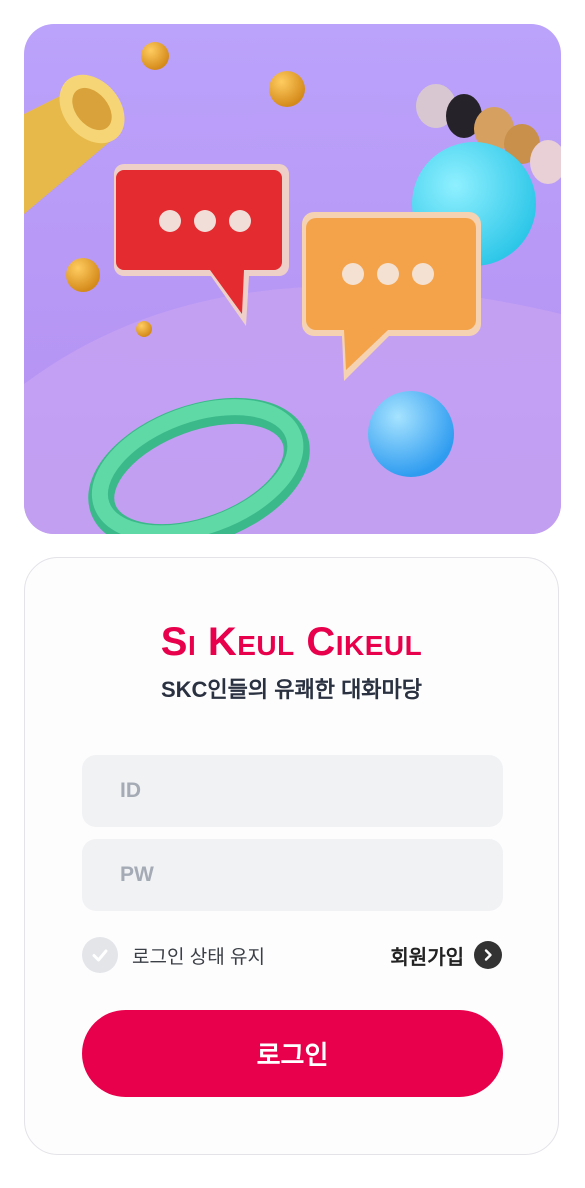  What do you see at coordinates (100, 955) in the screenshot?
I see `check-icon` at bounding box center [100, 955].